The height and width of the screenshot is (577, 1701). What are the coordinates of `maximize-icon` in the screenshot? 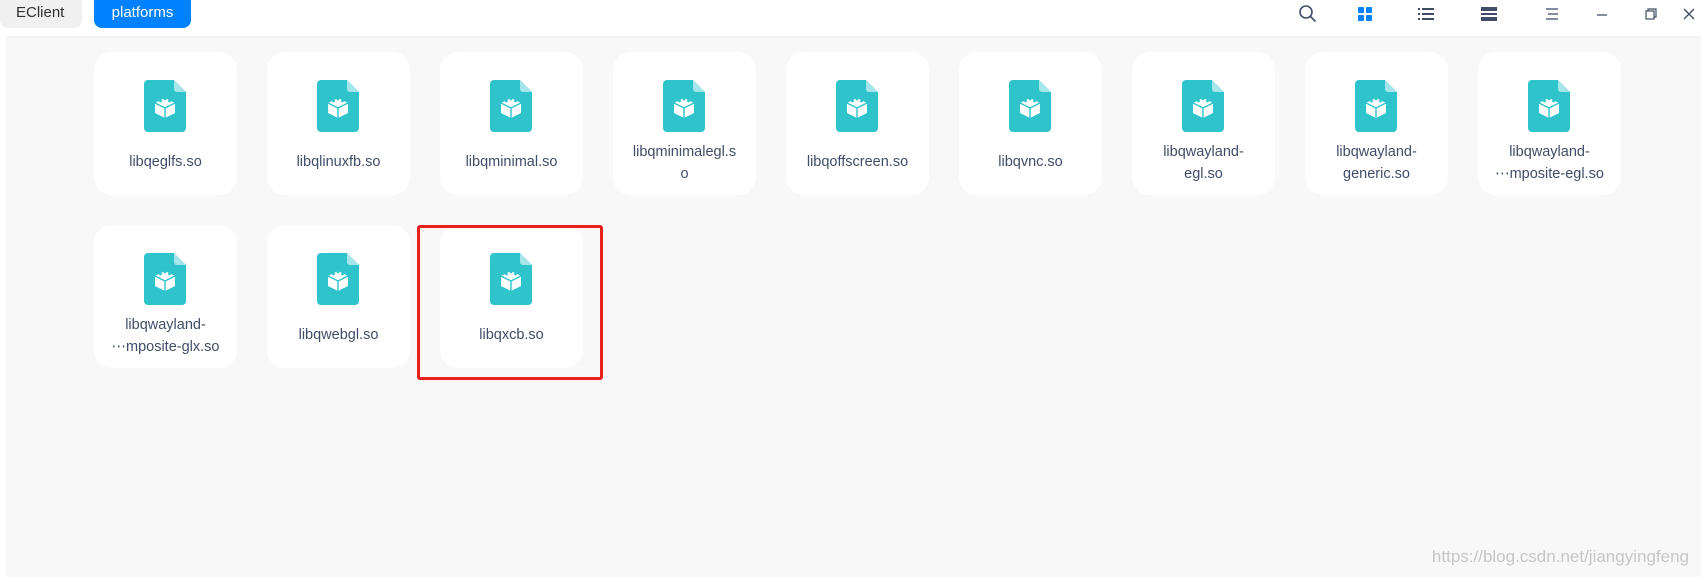 It's located at (1651, 14).